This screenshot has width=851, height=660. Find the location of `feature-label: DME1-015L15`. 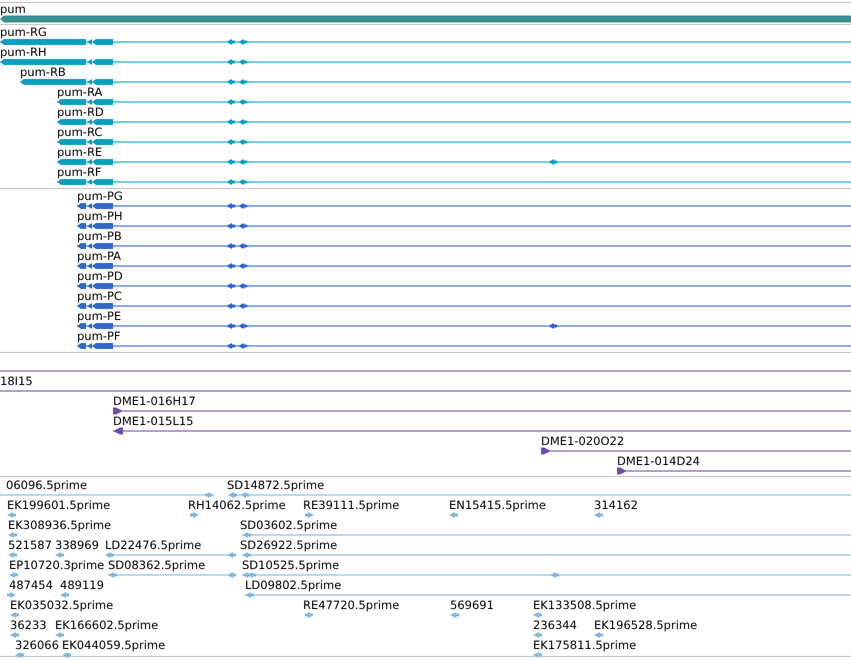

feature-label: DME1-015L15 is located at coordinates (153, 421).